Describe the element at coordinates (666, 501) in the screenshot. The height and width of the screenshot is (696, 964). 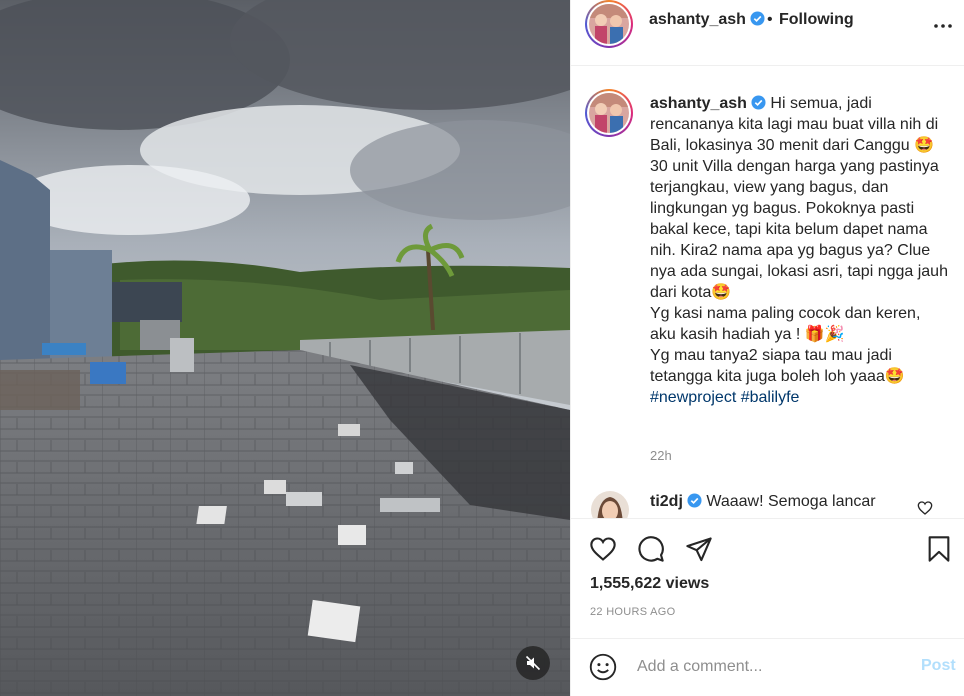
I see `commenter-username: ti2dj` at that location.